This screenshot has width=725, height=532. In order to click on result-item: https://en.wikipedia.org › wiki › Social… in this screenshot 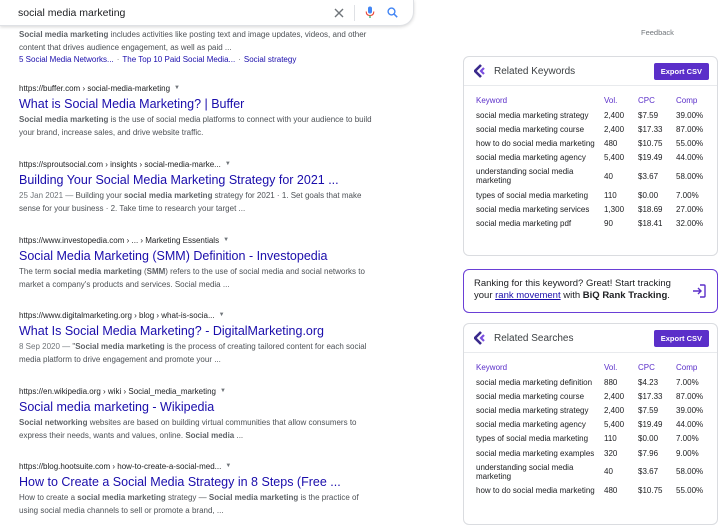, I will do `click(199, 413)`.